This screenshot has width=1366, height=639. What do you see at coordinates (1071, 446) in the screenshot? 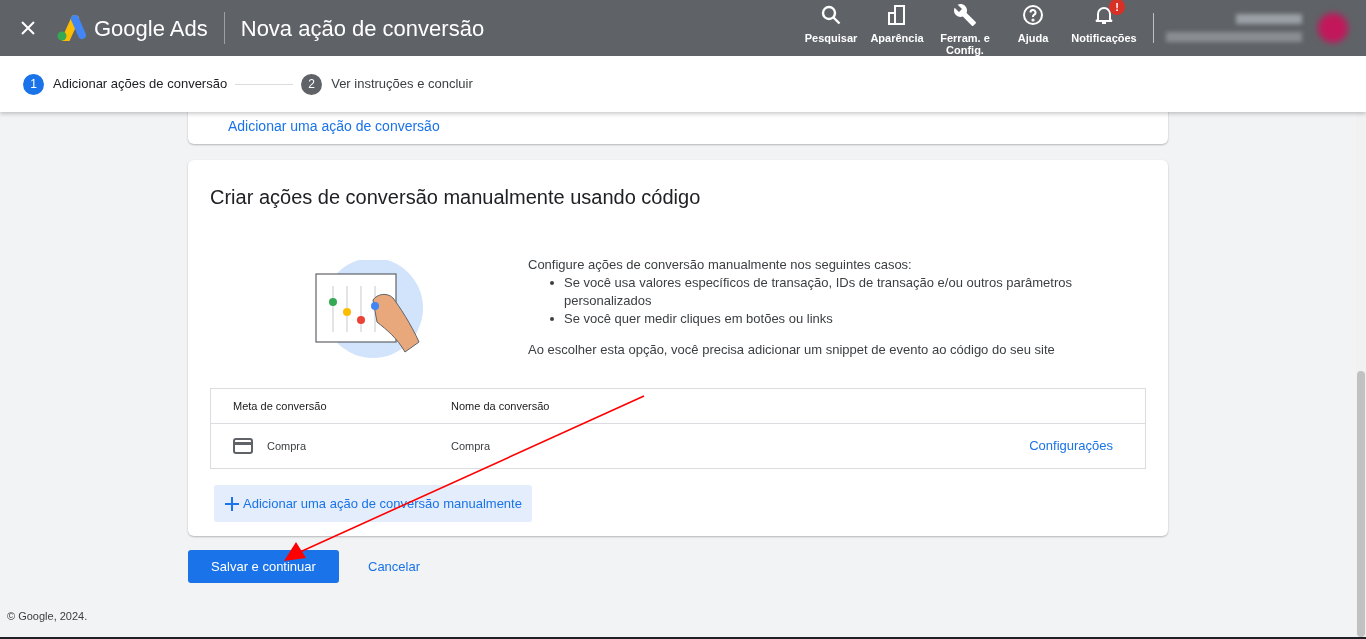
I see `settings-link: Configurações` at bounding box center [1071, 446].